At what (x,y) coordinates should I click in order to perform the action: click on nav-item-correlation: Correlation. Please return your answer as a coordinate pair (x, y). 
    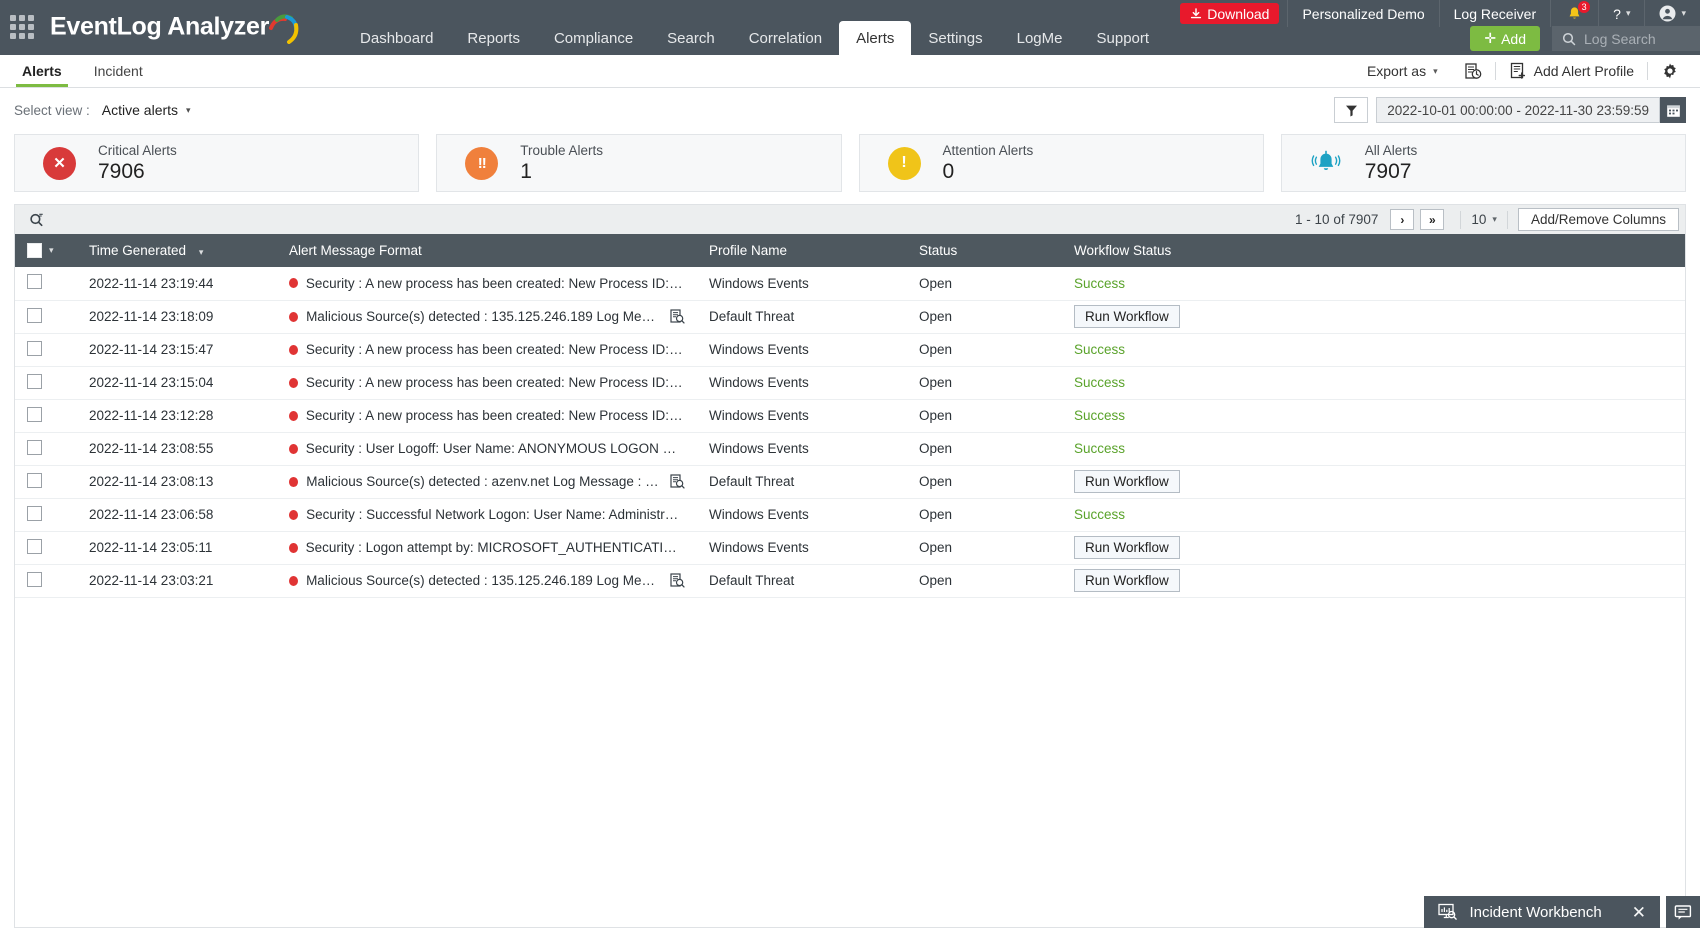
    Looking at the image, I should click on (785, 38).